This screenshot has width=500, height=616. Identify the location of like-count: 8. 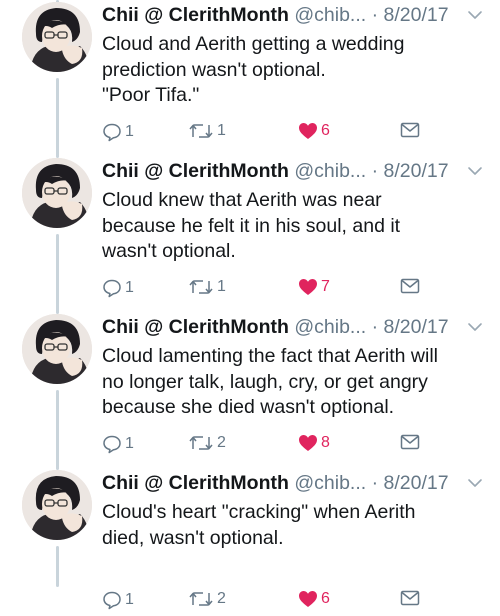
(325, 442).